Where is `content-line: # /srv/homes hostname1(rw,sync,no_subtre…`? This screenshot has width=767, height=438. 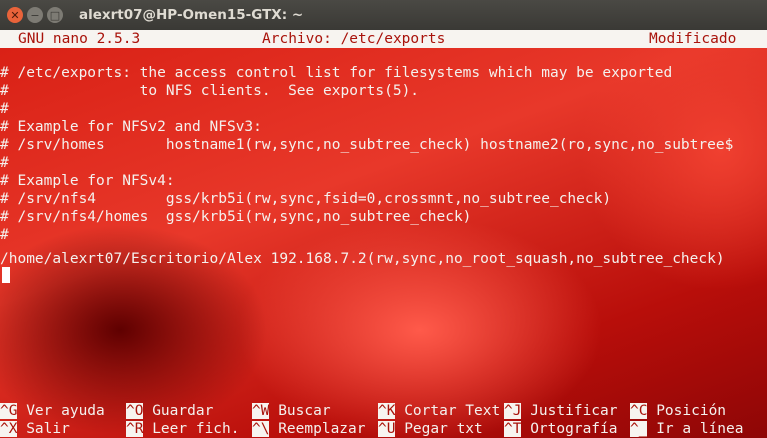
content-line: # /srv/homes hostname1(rw,sync,no_subtre… is located at coordinates (366, 145).